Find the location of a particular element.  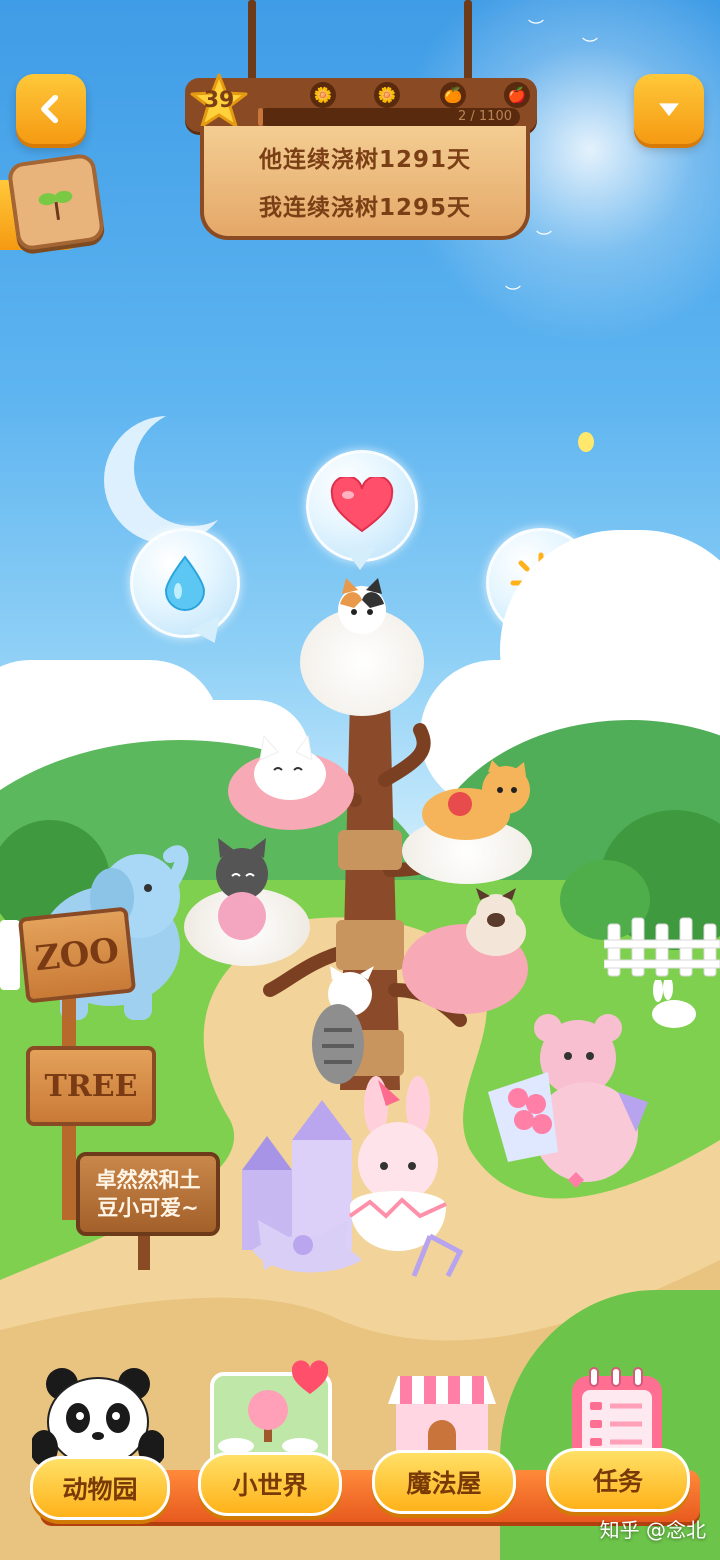

zoo-sign: ZOO is located at coordinates (77, 955).